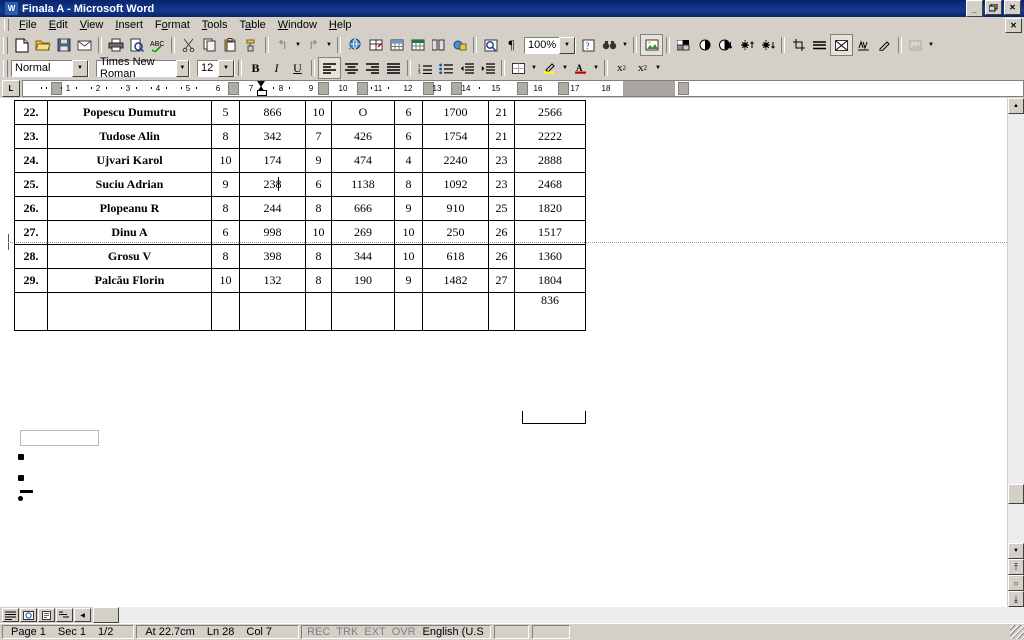 Image resolution: width=1024 pixels, height=640 pixels. What do you see at coordinates (340, 25) in the screenshot?
I see `menu-help: Help` at bounding box center [340, 25].